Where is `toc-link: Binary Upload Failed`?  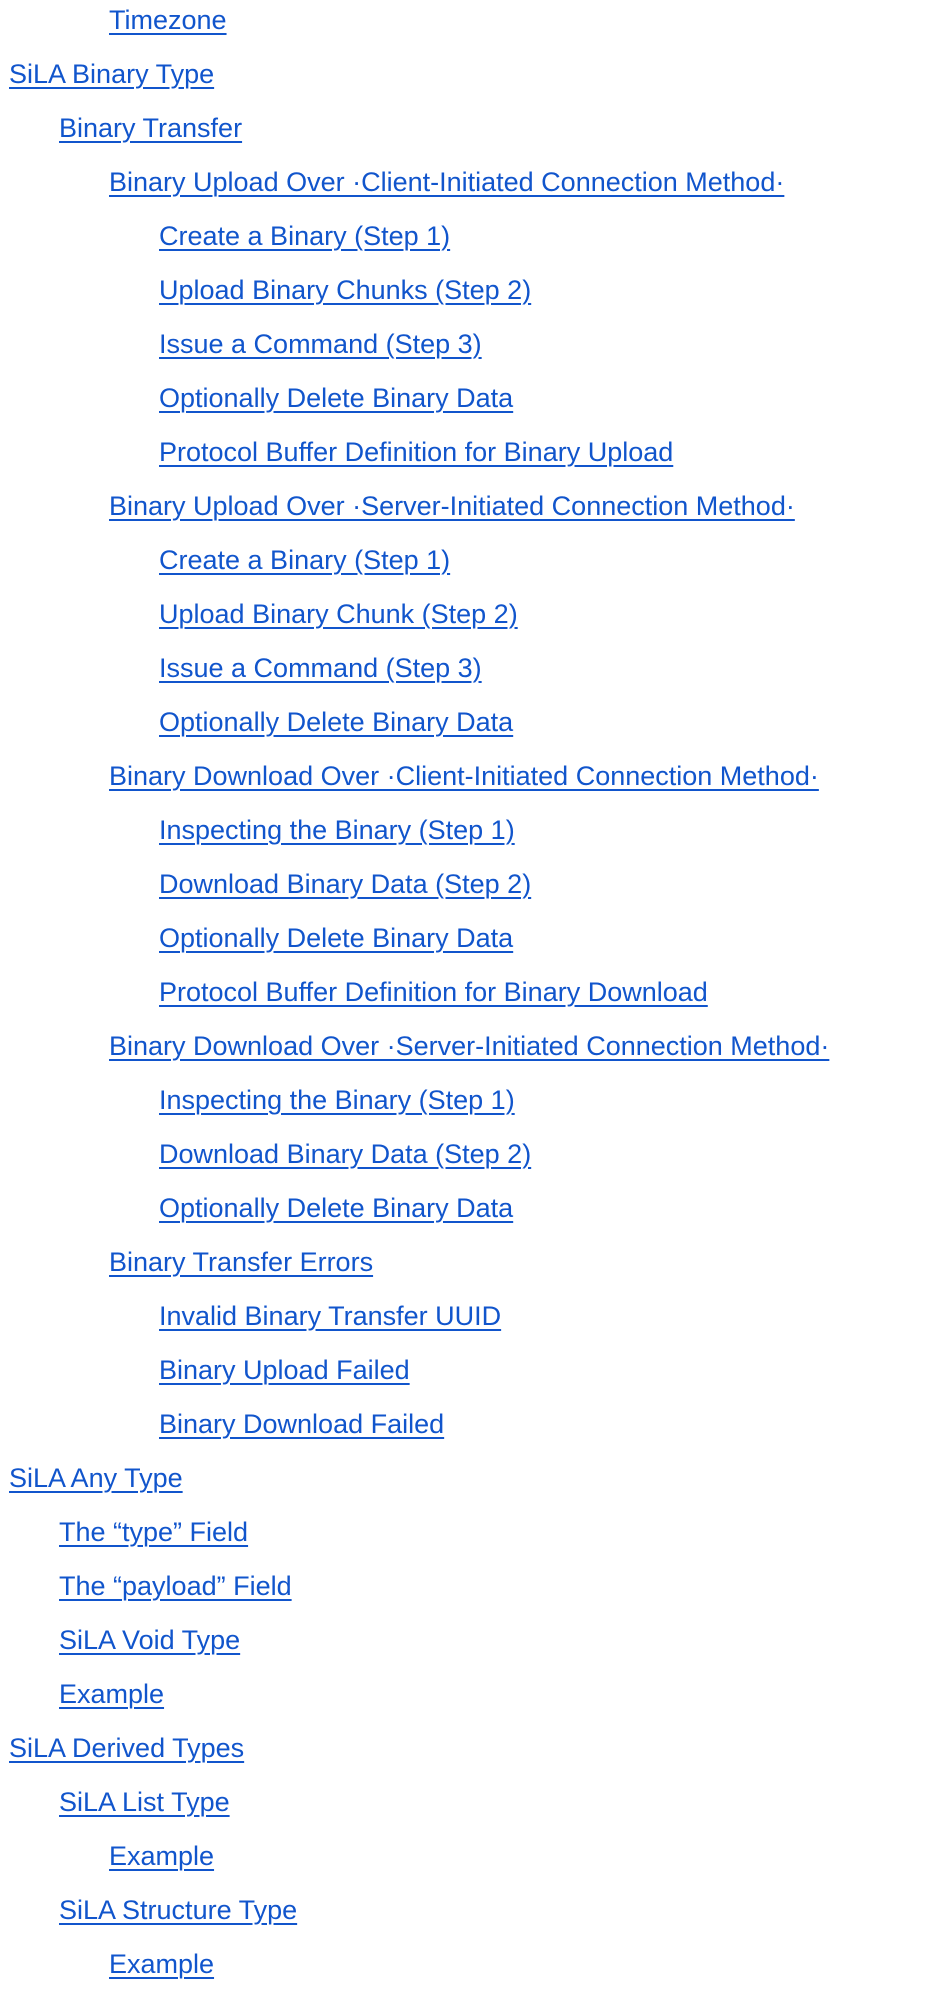
toc-link: Binary Upload Failed is located at coordinates (284, 1370).